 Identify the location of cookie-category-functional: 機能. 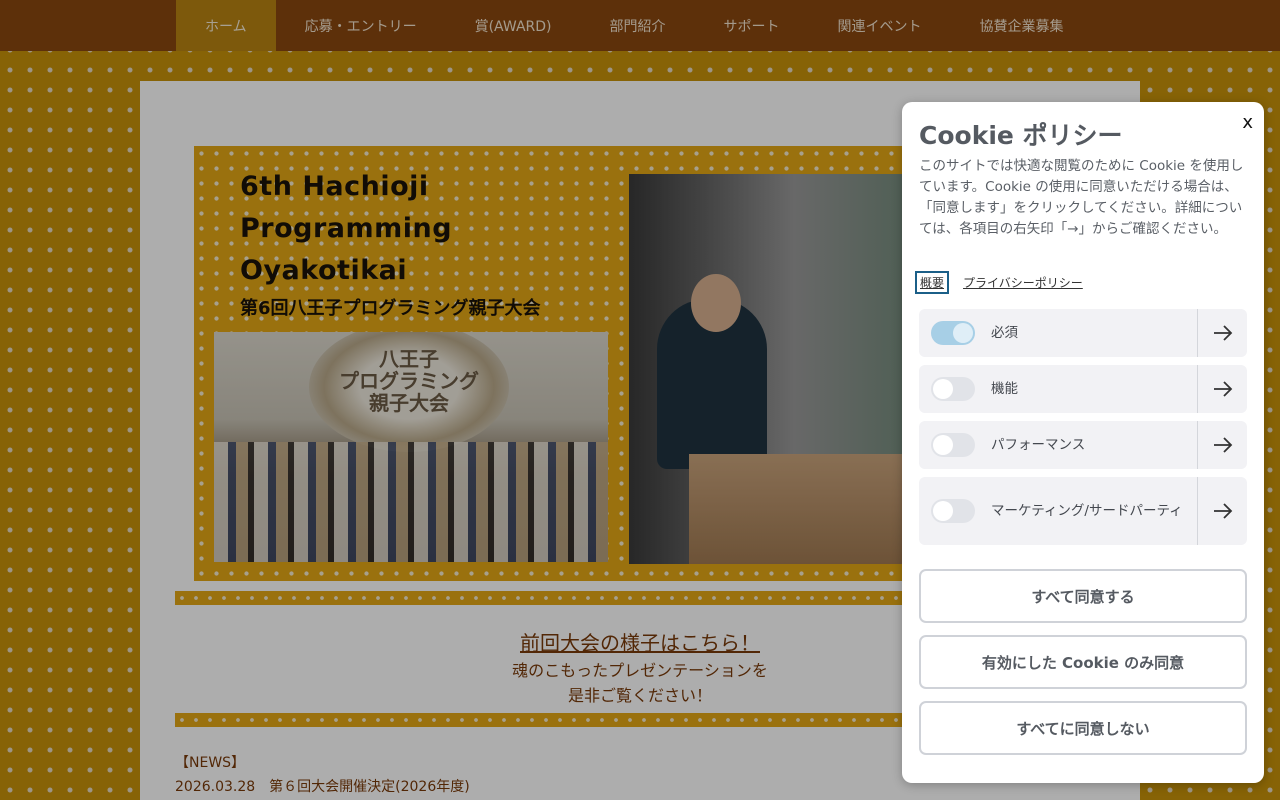
(1083, 389).